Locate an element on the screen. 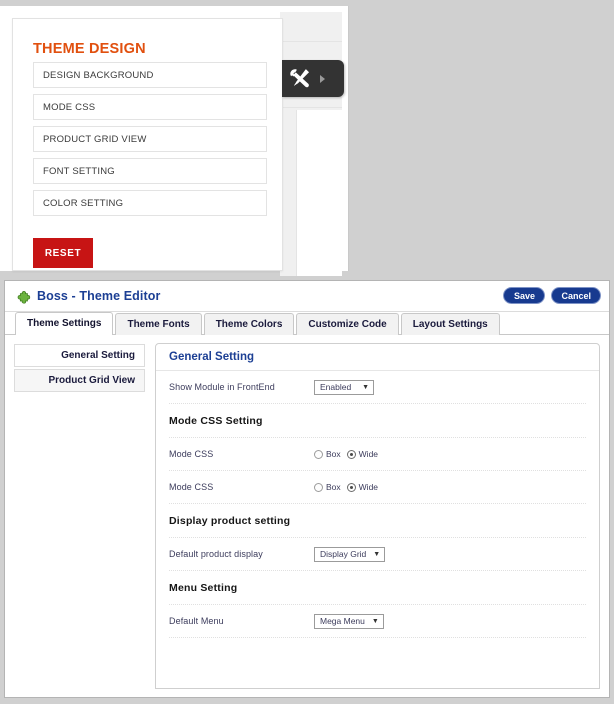 This screenshot has width=614, height=704. default-product-display-select: Display Grid ▼ is located at coordinates (350, 554).